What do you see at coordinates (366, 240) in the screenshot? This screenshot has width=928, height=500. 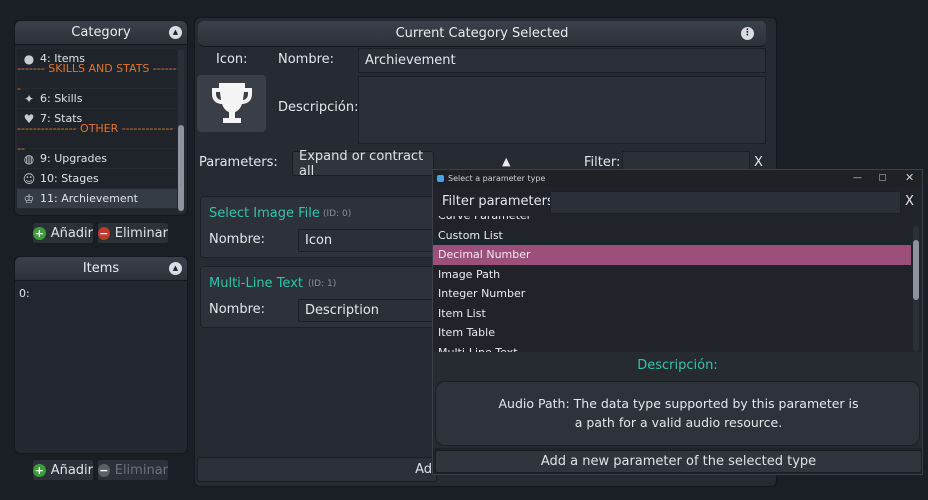 I see `parameter-name-input: Icon` at bounding box center [366, 240].